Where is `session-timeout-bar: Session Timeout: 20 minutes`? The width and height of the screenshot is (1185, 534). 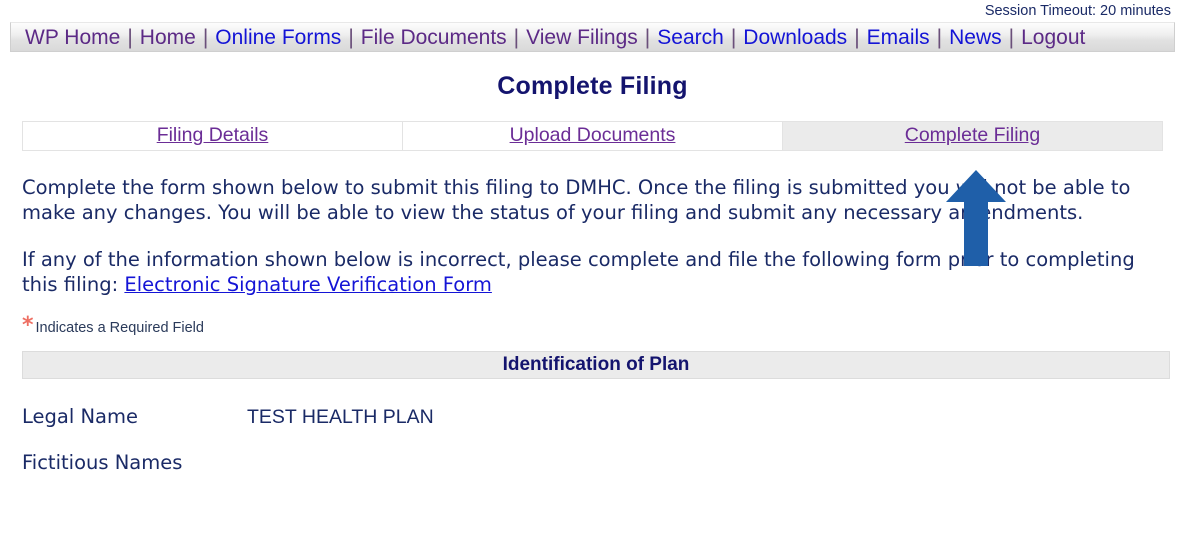
session-timeout-bar: Session Timeout: 20 minutes is located at coordinates (592, 11).